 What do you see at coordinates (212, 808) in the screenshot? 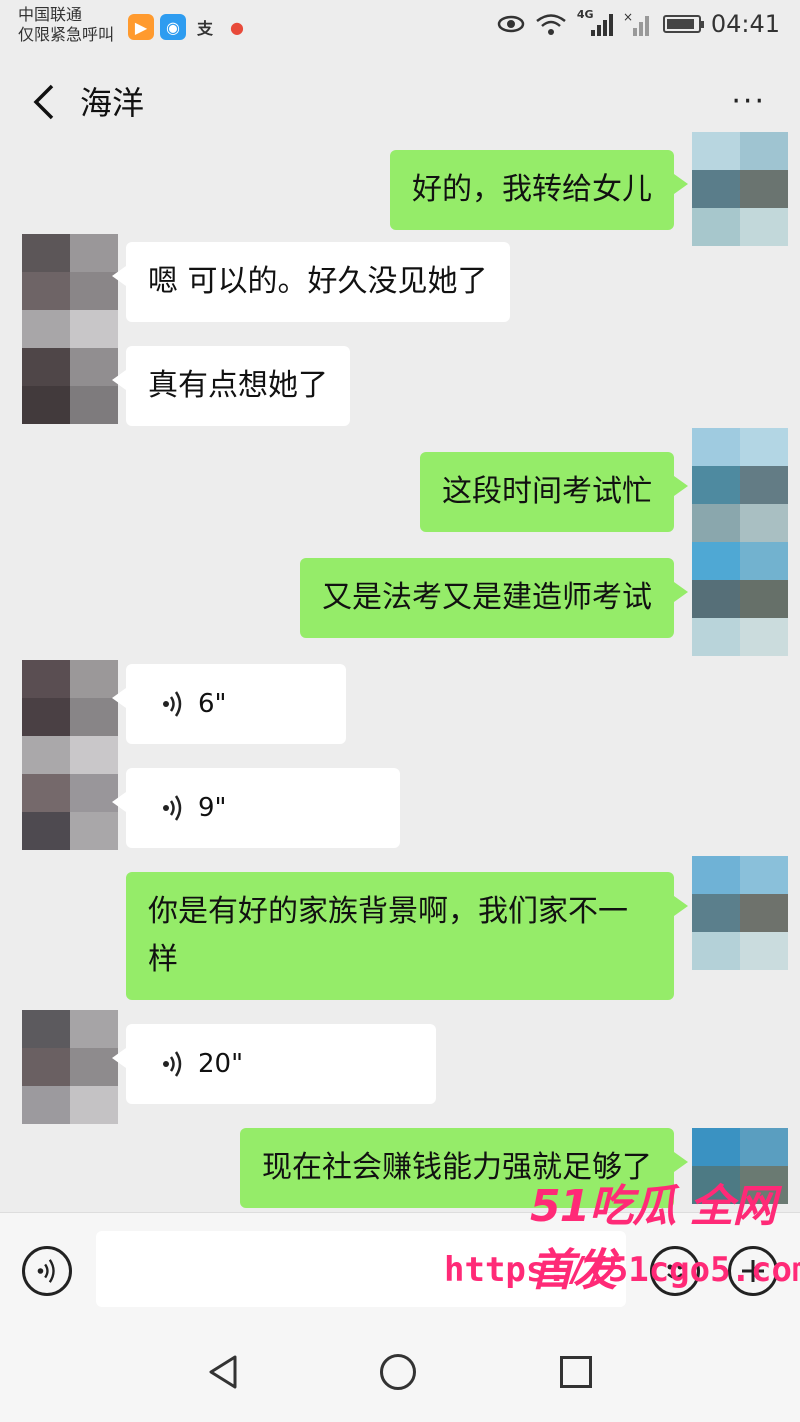
I see `voice-duration: 9"` at bounding box center [212, 808].